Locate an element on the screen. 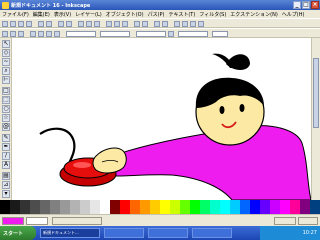  height-field is located at coordinates (193, 34).